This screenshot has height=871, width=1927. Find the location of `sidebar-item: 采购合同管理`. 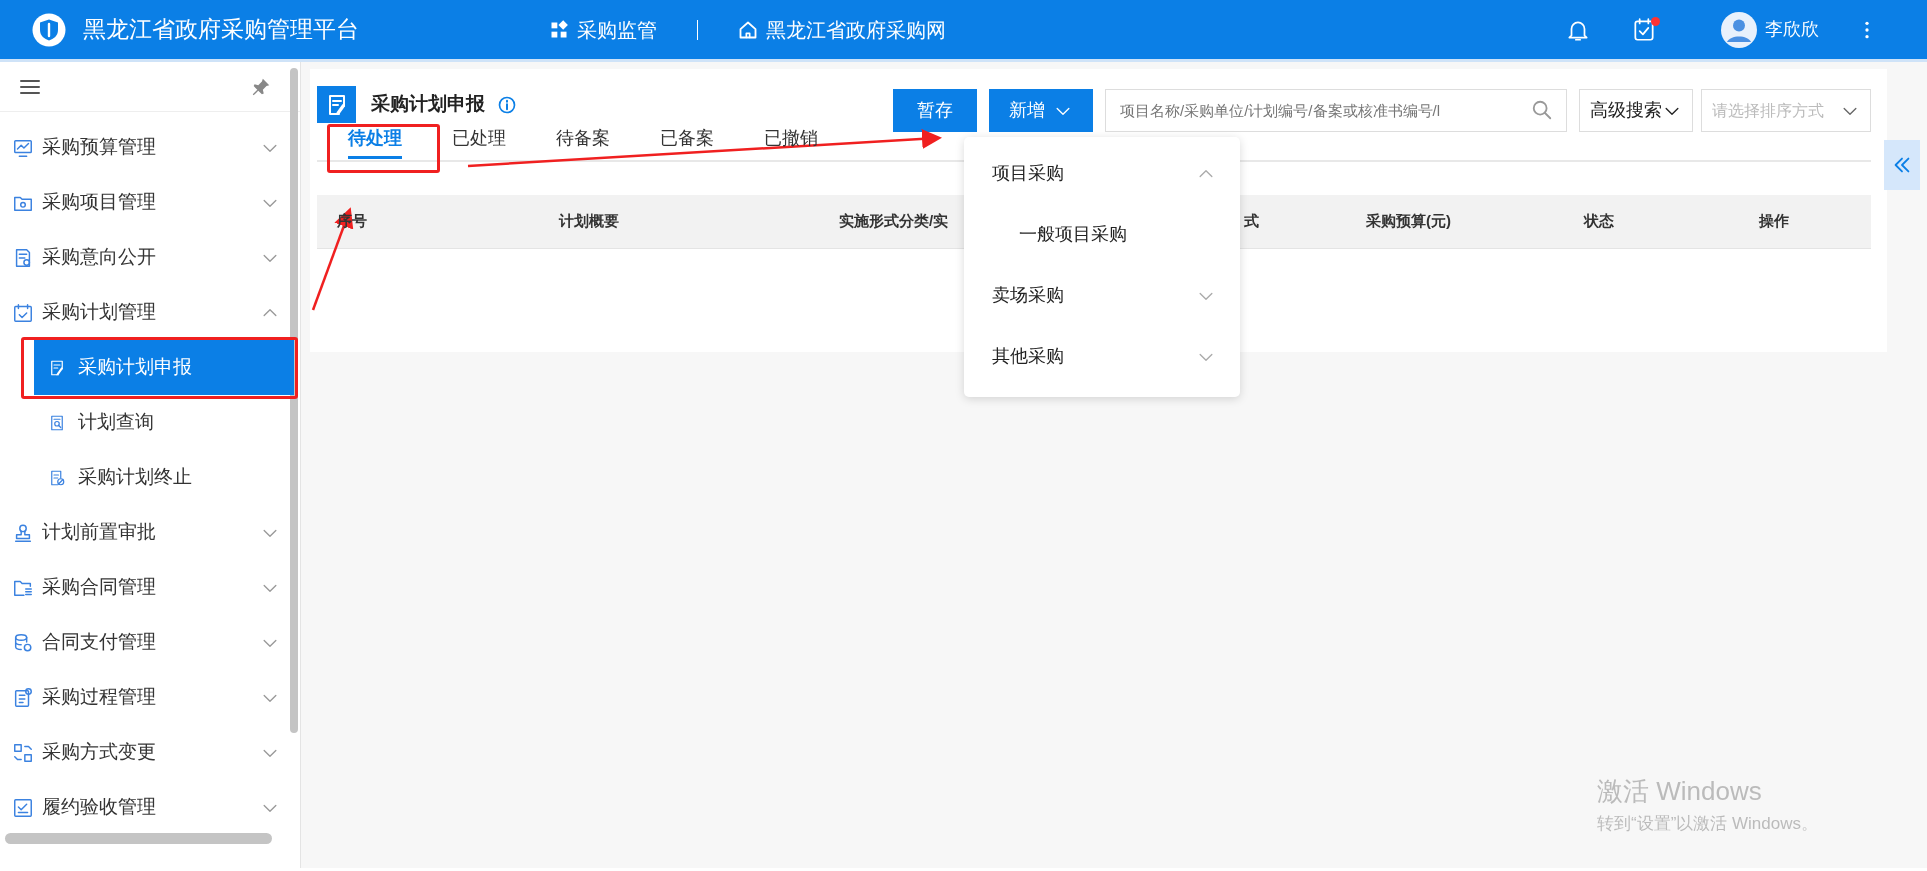

sidebar-item: 采购合同管理 is located at coordinates (150, 587).